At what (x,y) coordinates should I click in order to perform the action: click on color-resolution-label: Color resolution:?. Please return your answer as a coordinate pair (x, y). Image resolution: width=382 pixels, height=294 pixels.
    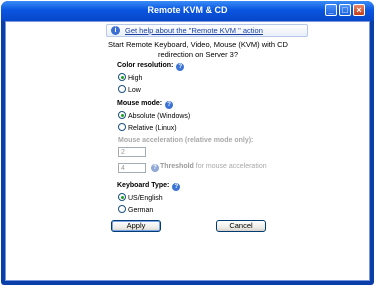
    Looking at the image, I should click on (151, 66).